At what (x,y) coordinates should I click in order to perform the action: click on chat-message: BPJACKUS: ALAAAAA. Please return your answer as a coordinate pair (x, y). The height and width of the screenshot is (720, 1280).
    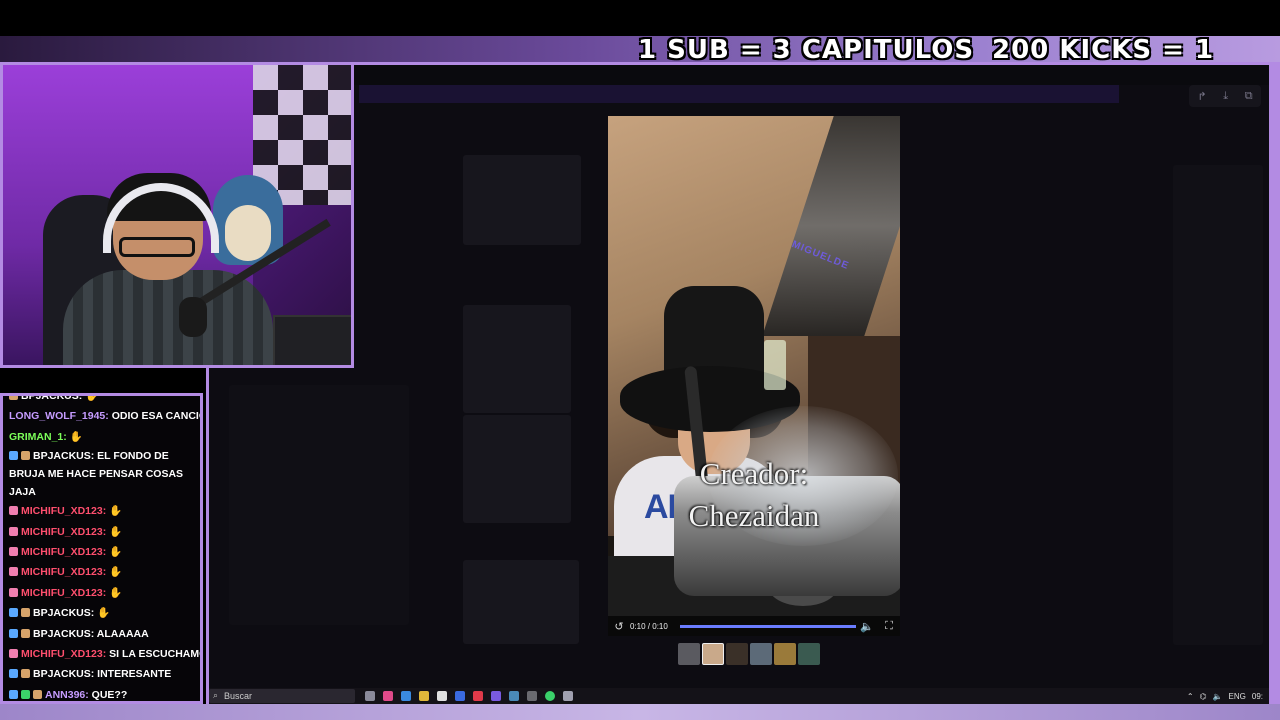
    Looking at the image, I should click on (104, 634).